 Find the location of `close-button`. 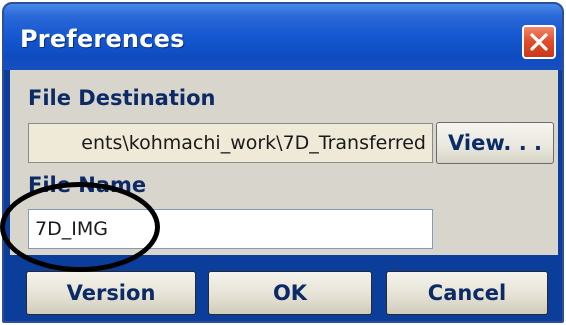

close-button is located at coordinates (539, 42).